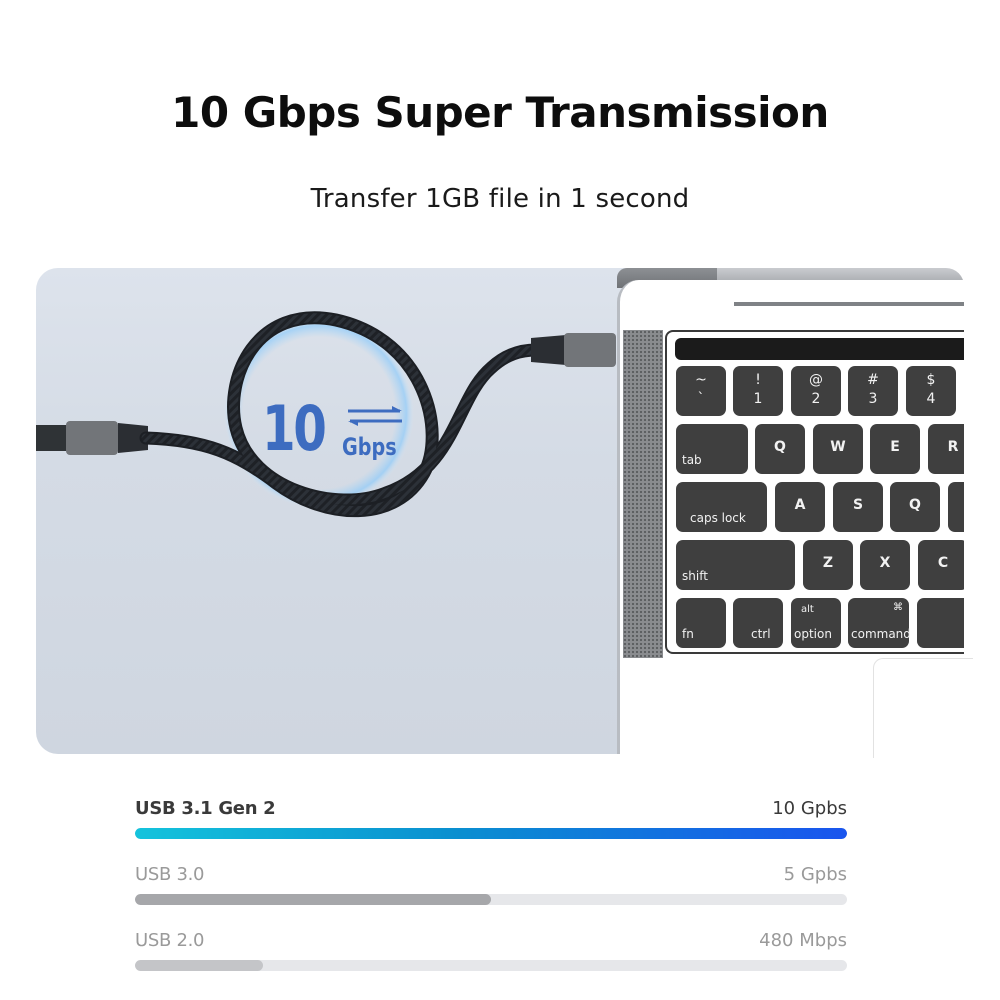 Image resolution: width=1000 pixels, height=1000 pixels. What do you see at coordinates (205, 808) in the screenshot?
I see `speed-label: USB 3.1 Gen 2` at bounding box center [205, 808].